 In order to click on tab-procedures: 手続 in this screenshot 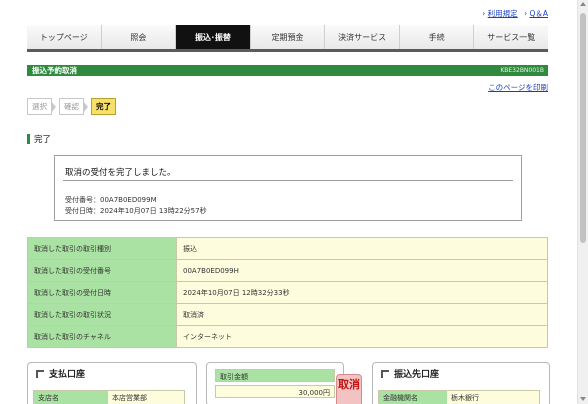, I will do `click(437, 37)`.